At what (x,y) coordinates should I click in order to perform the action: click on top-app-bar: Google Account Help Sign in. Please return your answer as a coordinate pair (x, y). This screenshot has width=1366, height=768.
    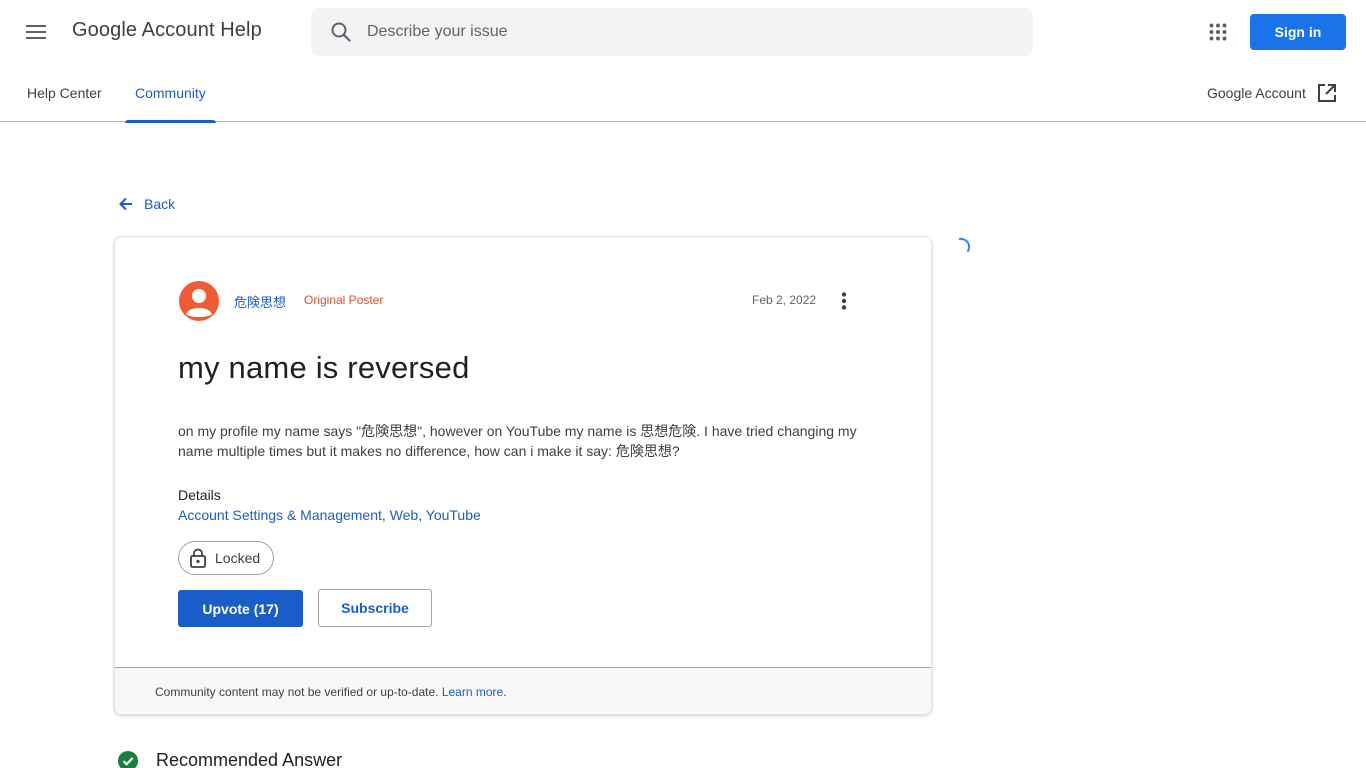
    Looking at the image, I should click on (683, 32).